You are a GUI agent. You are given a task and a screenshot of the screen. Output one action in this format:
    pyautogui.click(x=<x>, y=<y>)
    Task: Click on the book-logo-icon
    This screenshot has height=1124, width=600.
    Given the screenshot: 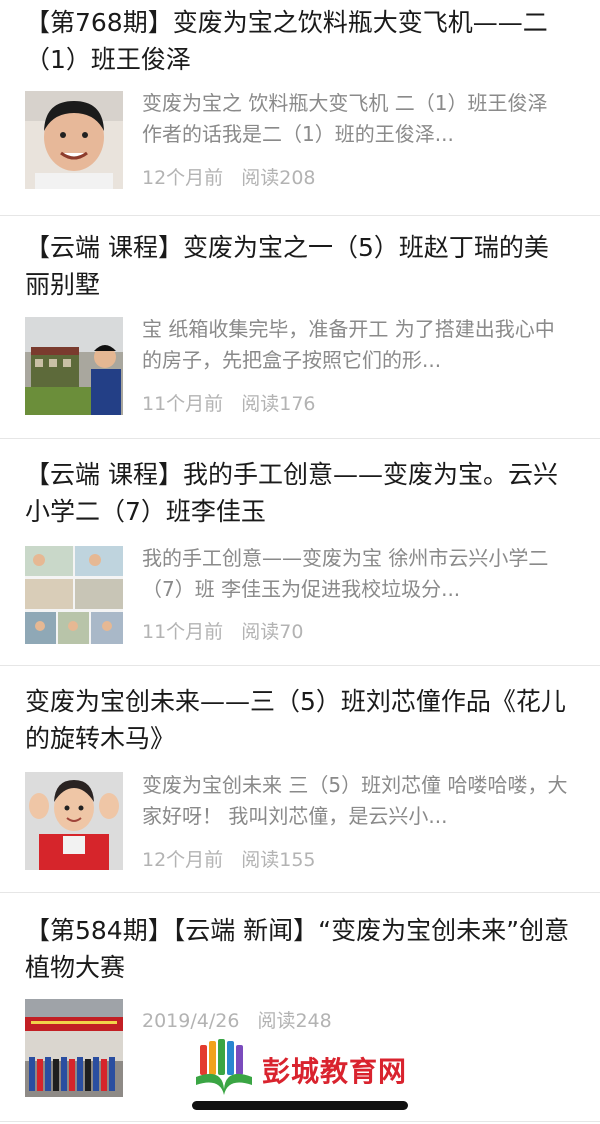 What is the action you would take?
    pyautogui.click(x=224, y=1070)
    